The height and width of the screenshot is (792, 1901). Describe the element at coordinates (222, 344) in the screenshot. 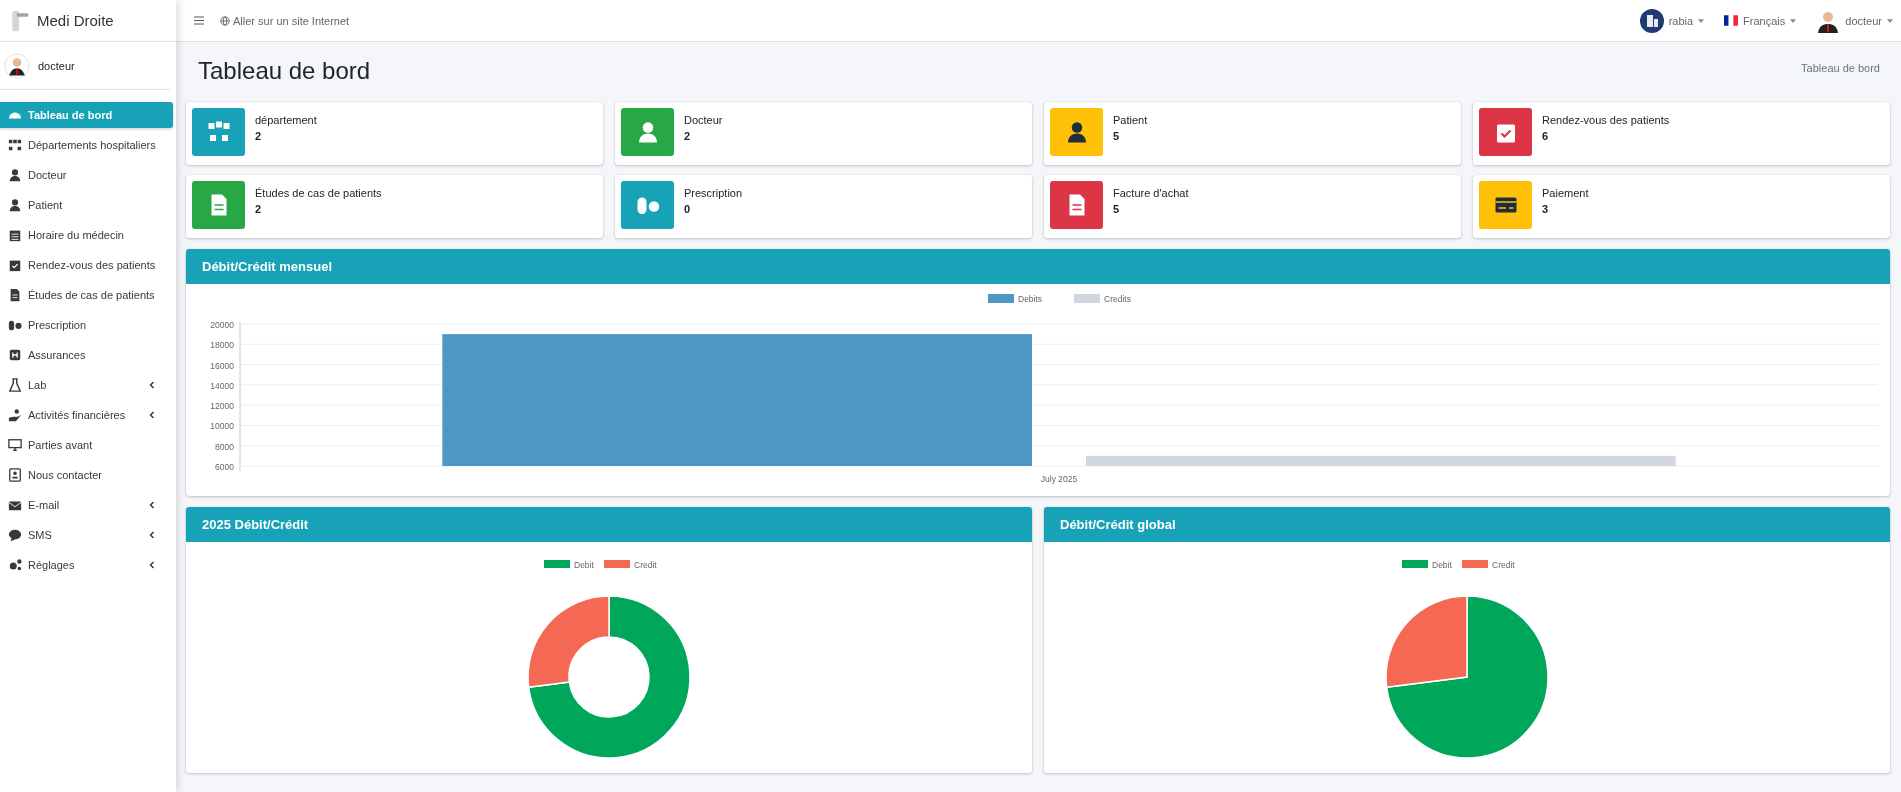

I see `axis-tick-label: 18000` at that location.